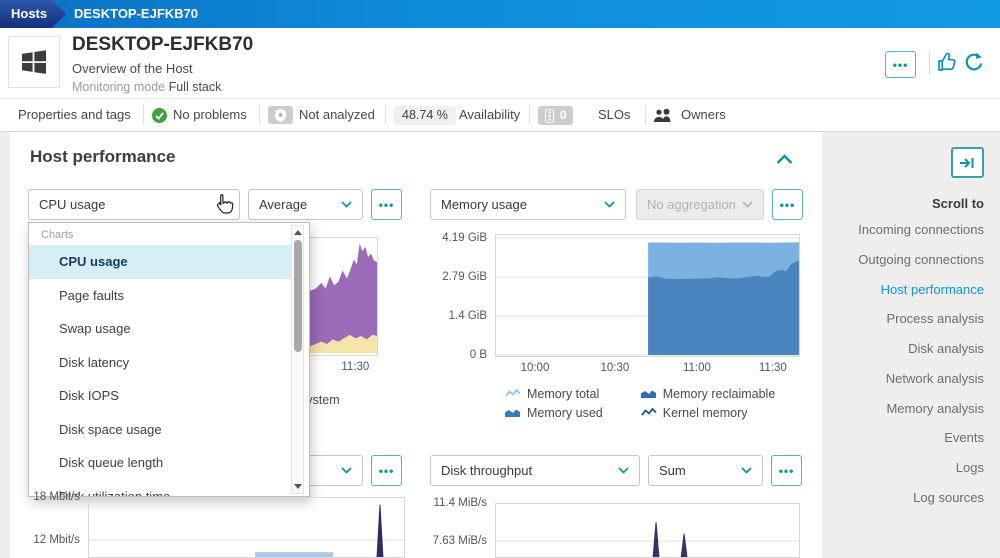 The height and width of the screenshot is (558, 1000). I want to click on aggregation-select-disabled-value: No aggregation, so click(691, 204).